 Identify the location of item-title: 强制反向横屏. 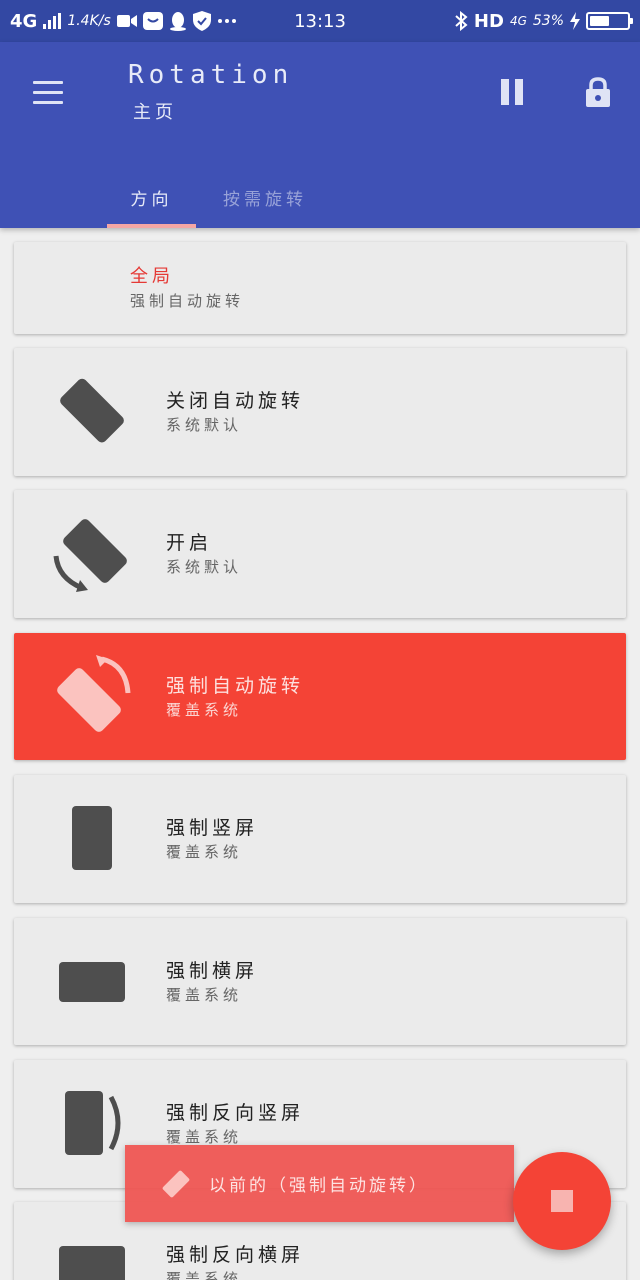
(235, 1255).